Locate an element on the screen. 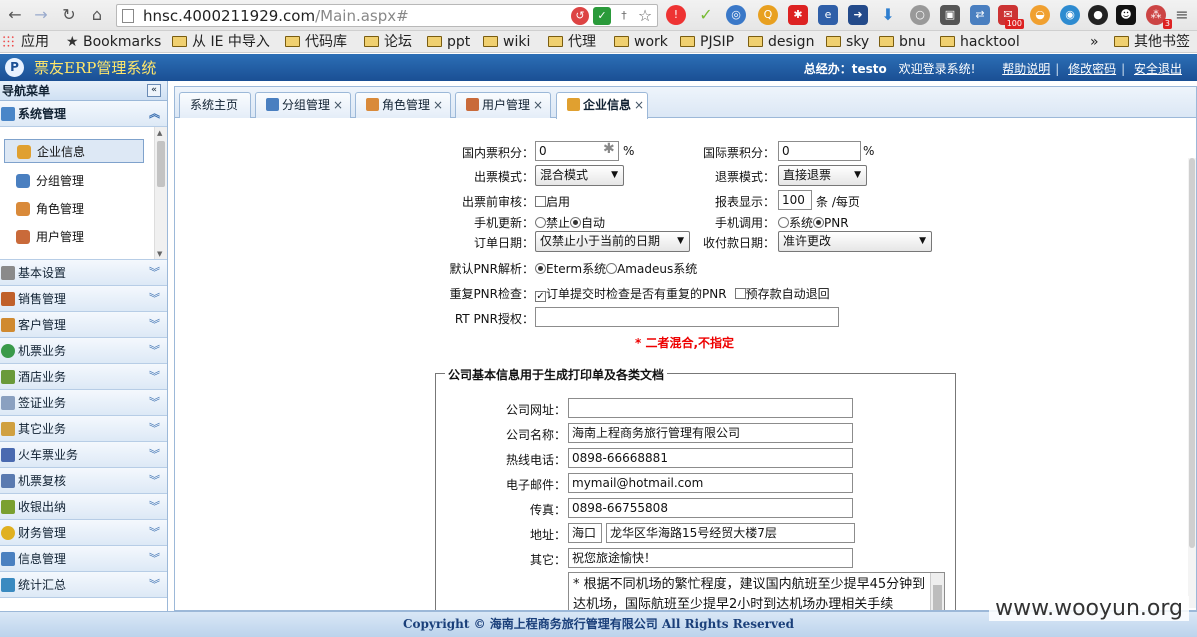 This screenshot has width=1197, height=637. order-date-select: 仅禁止小于当前的日期 ▼ is located at coordinates (612, 241).